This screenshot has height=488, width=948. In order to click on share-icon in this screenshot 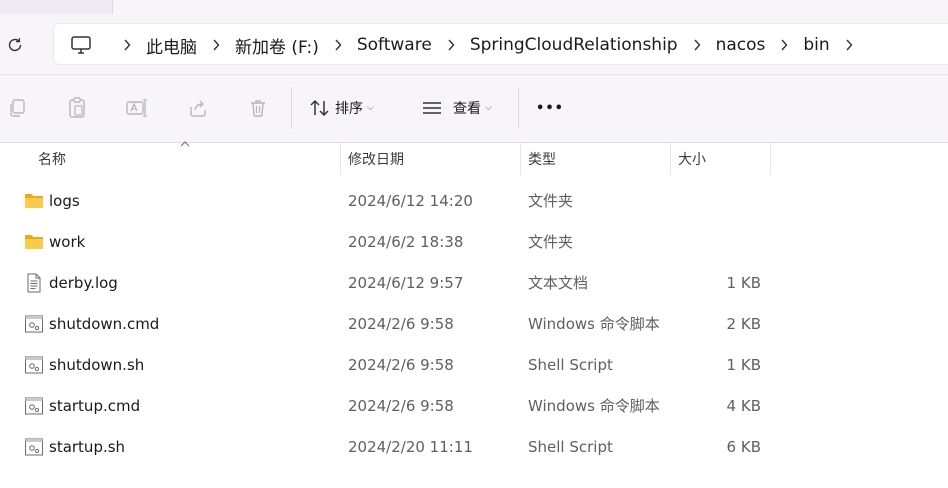, I will do `click(198, 108)`.